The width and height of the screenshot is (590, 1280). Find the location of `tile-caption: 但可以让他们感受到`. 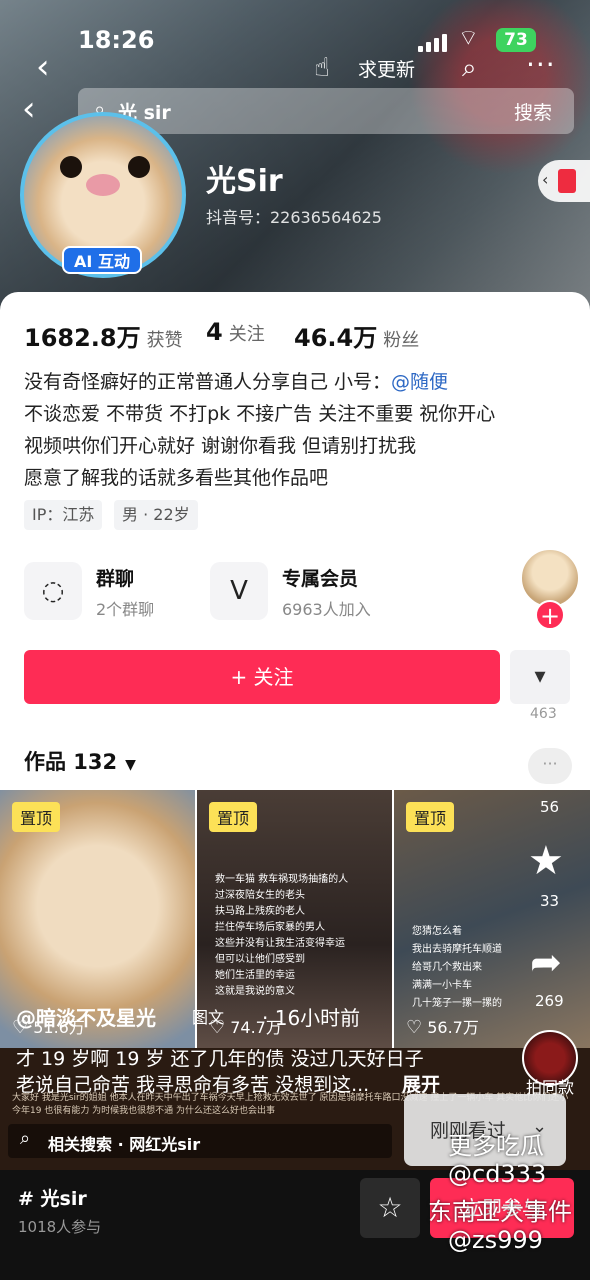

tile-caption: 但可以让他们感受到 is located at coordinates (260, 959).